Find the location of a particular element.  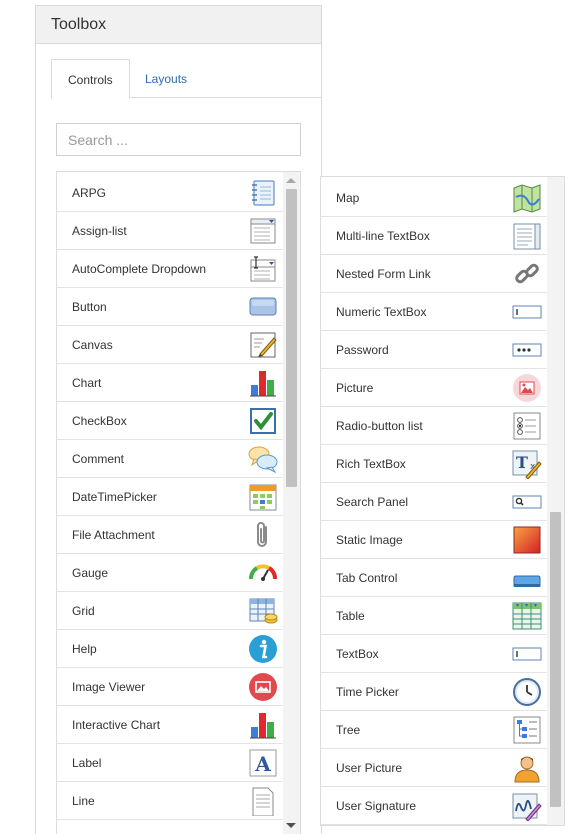

list-item-picture: Picture is located at coordinates (434, 388).